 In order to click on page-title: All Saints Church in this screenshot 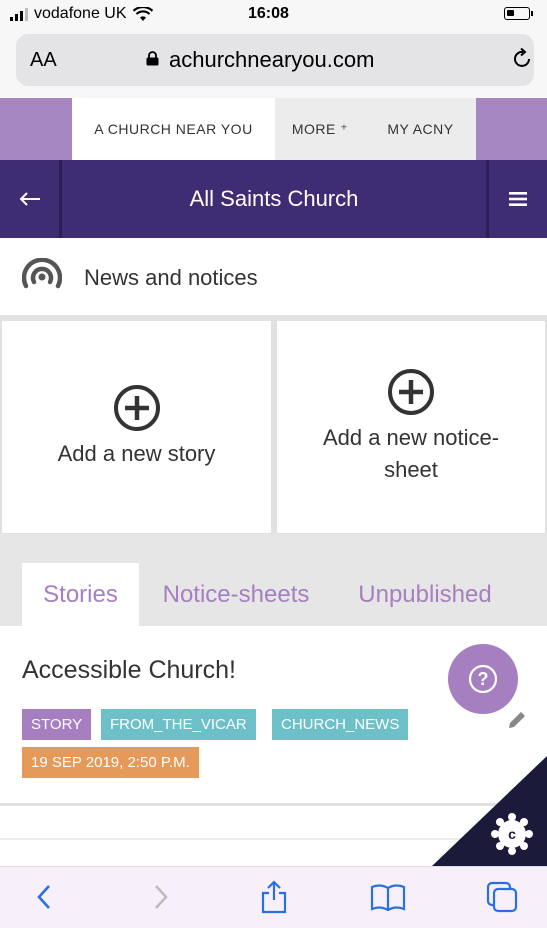, I will do `click(274, 198)`.